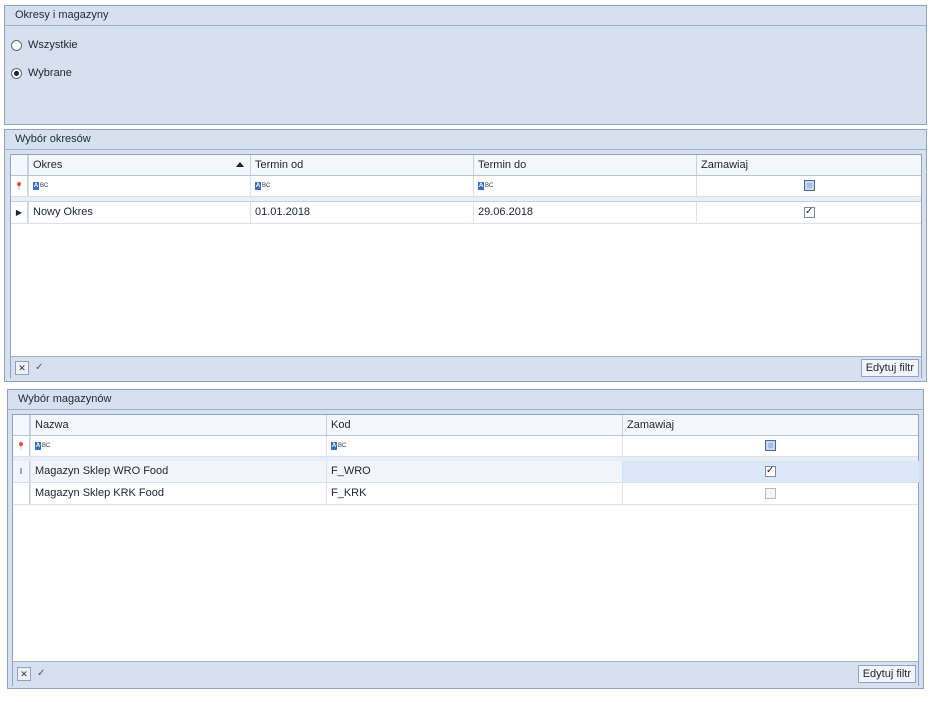 Image resolution: width=934 pixels, height=702 pixels. Describe the element at coordinates (361, 165) in the screenshot. I see `column-header-termin-od: Termin od` at that location.